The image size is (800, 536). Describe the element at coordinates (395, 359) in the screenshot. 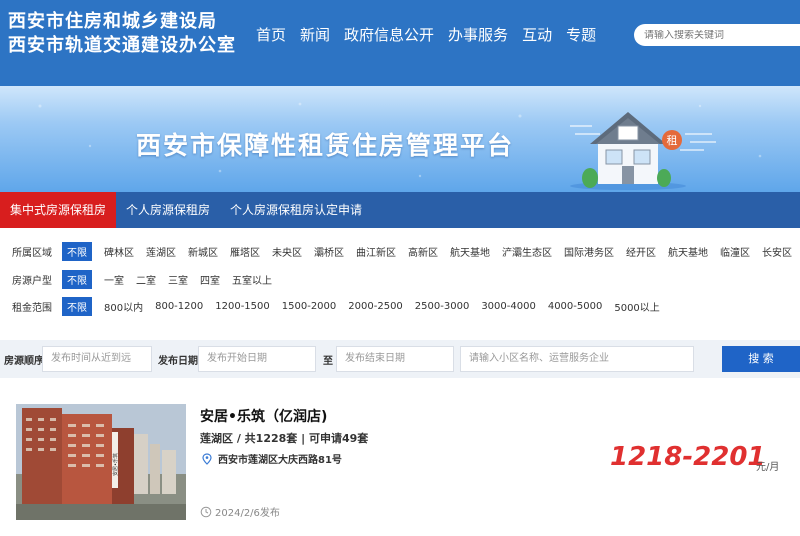

I see `date-end-input: 发布结束日期` at that location.